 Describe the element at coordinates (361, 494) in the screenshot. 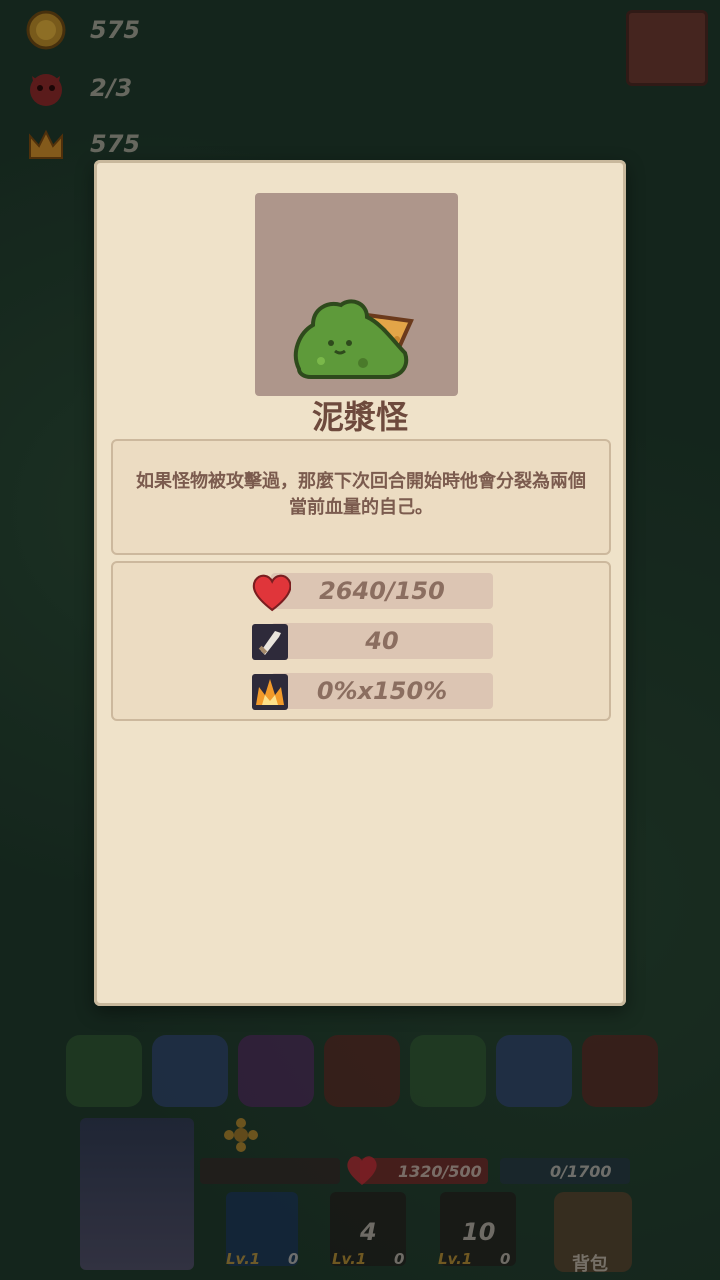

I see `monster-description: 如果怪物被攻擊過，那麼下次回合開始時他會分裂為兩個當前血量的自己。` at that location.